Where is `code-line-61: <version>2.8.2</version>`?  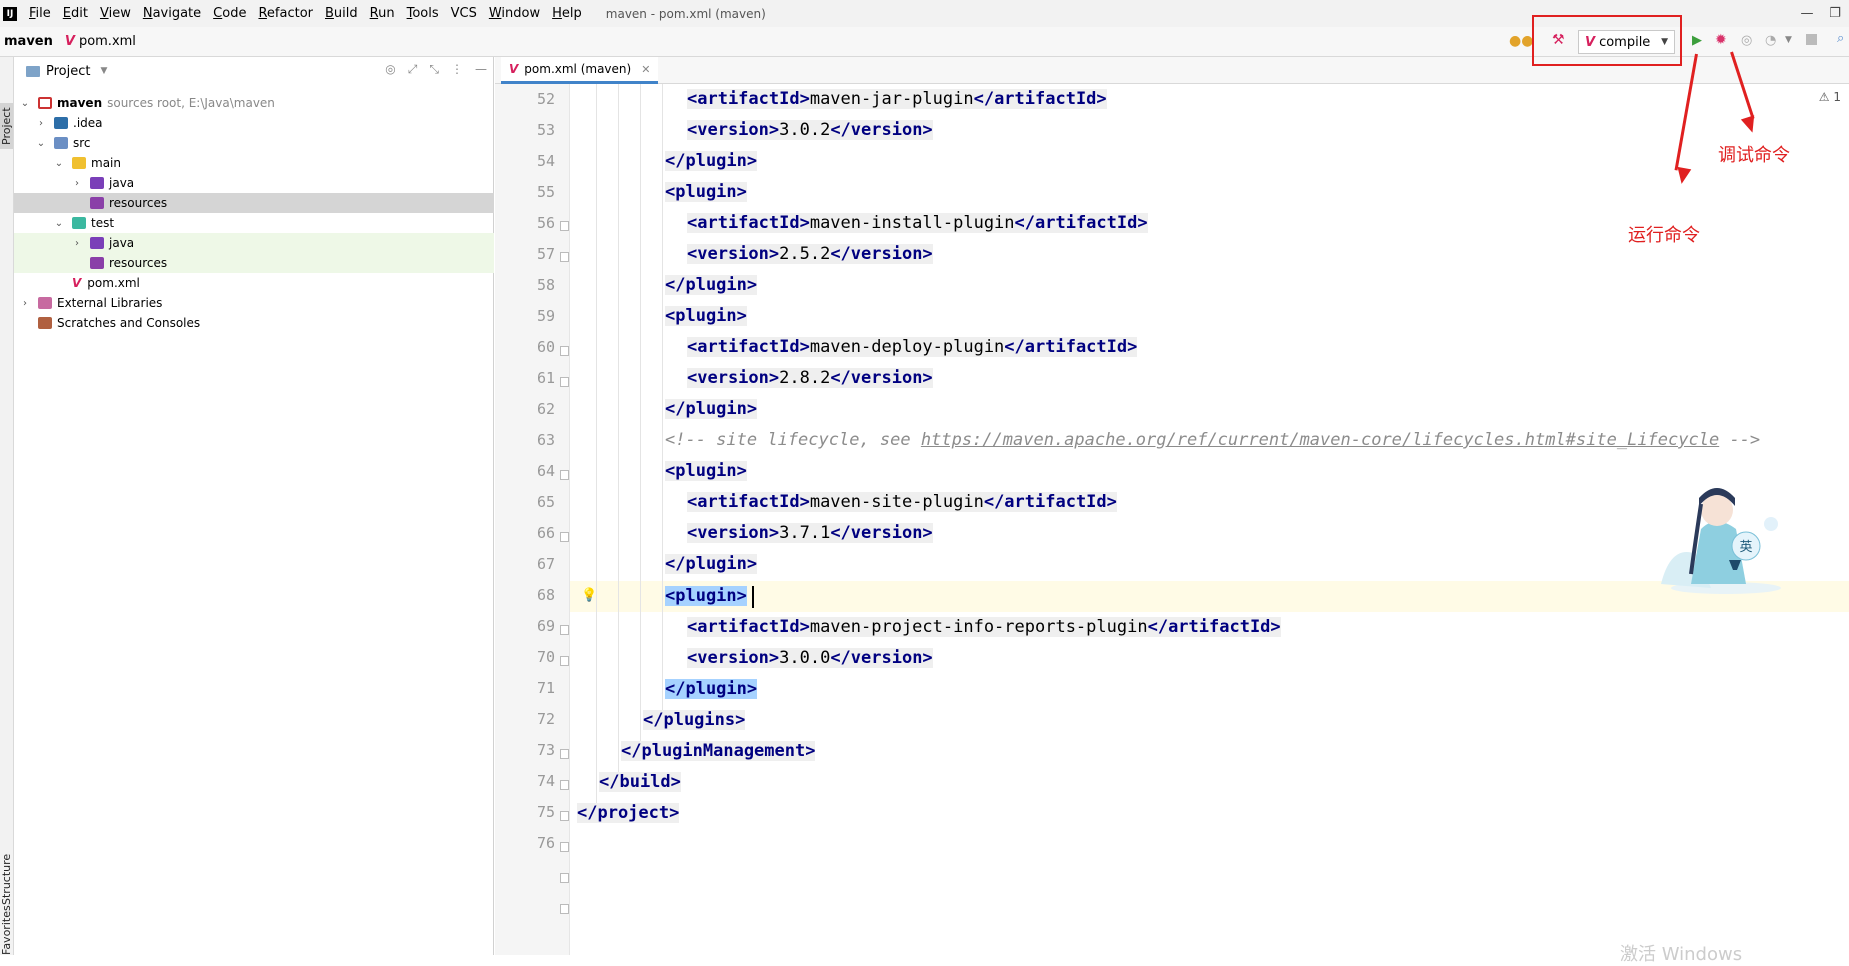 code-line-61: <version>2.8.2</version> is located at coordinates (810, 378).